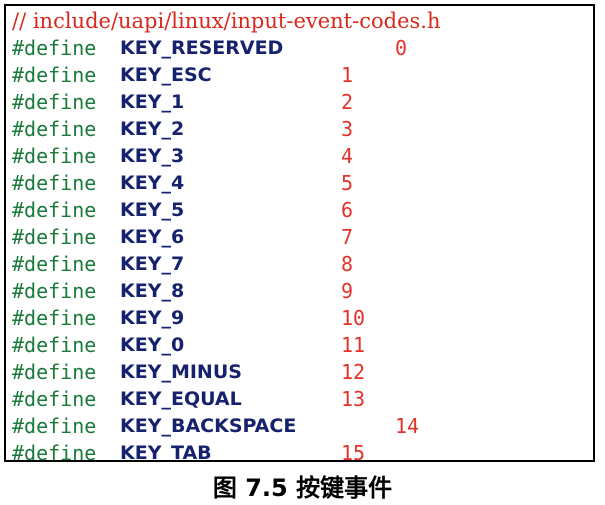 The image size is (605, 505). I want to click on define-line: #define KEY_TAB 15, so click(188, 451).